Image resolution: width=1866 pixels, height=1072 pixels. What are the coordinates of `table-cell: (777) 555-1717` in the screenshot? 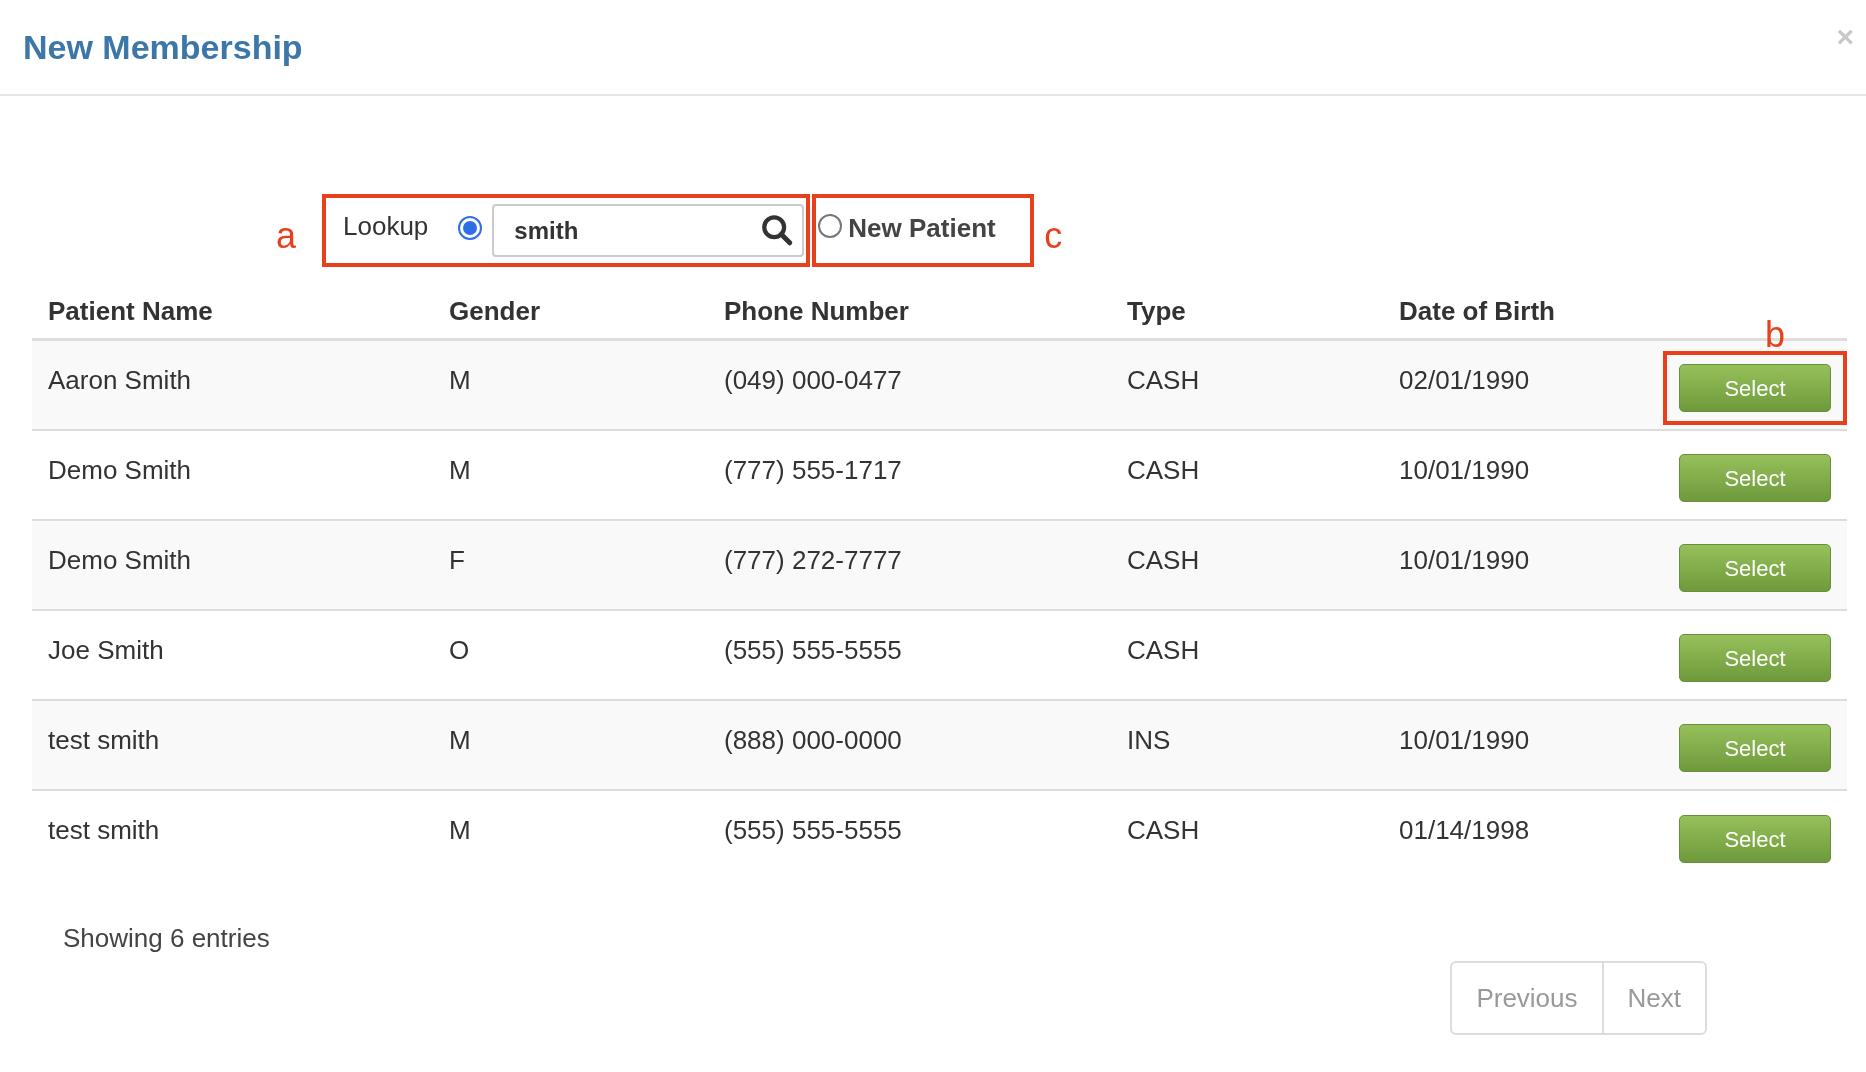 It's located at (813, 470).